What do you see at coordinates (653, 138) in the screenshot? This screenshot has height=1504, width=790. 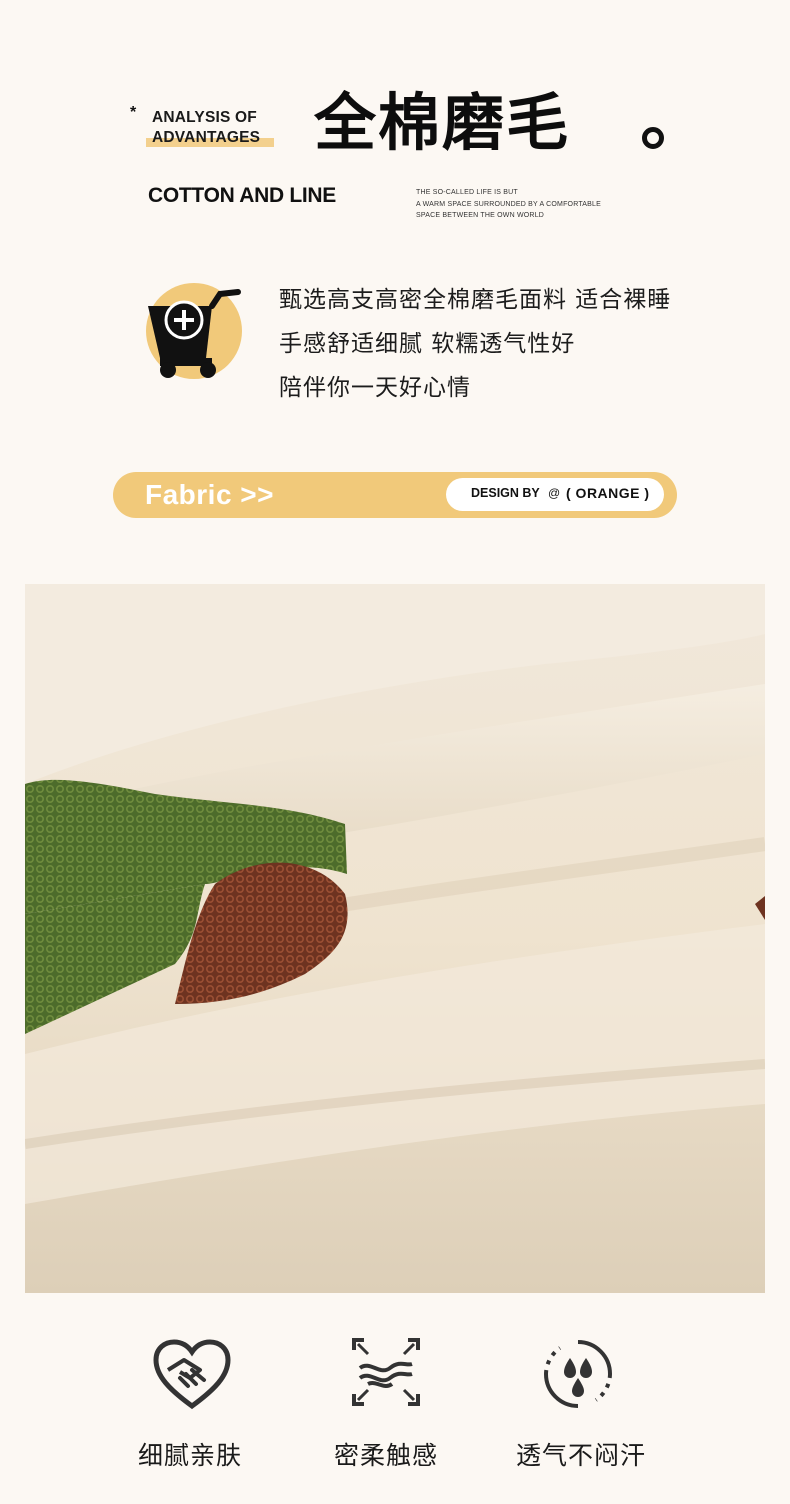 I see `title-dot` at bounding box center [653, 138].